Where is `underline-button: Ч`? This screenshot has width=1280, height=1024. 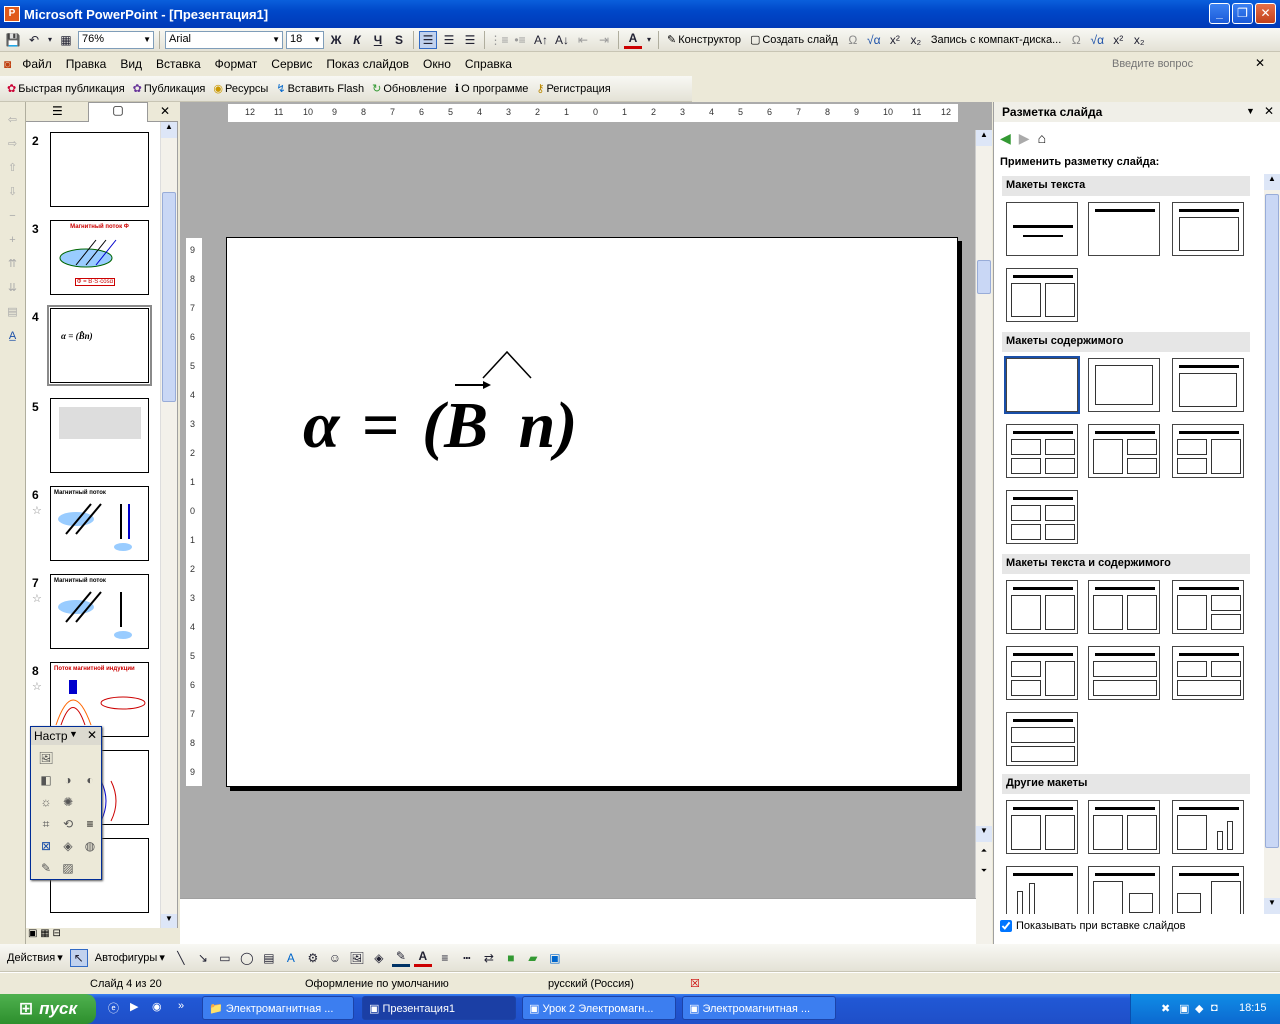
underline-button: Ч is located at coordinates (378, 40).